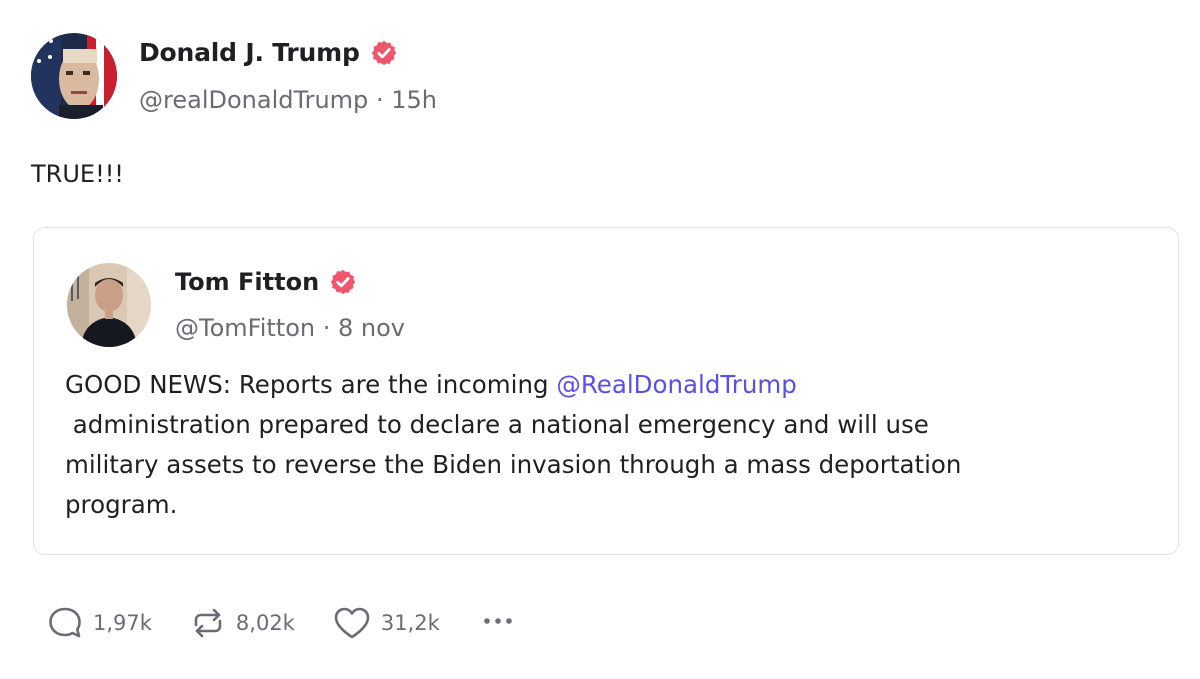 The width and height of the screenshot is (1200, 679). Describe the element at coordinates (109, 305) in the screenshot. I see `quote-author-avatar` at that location.